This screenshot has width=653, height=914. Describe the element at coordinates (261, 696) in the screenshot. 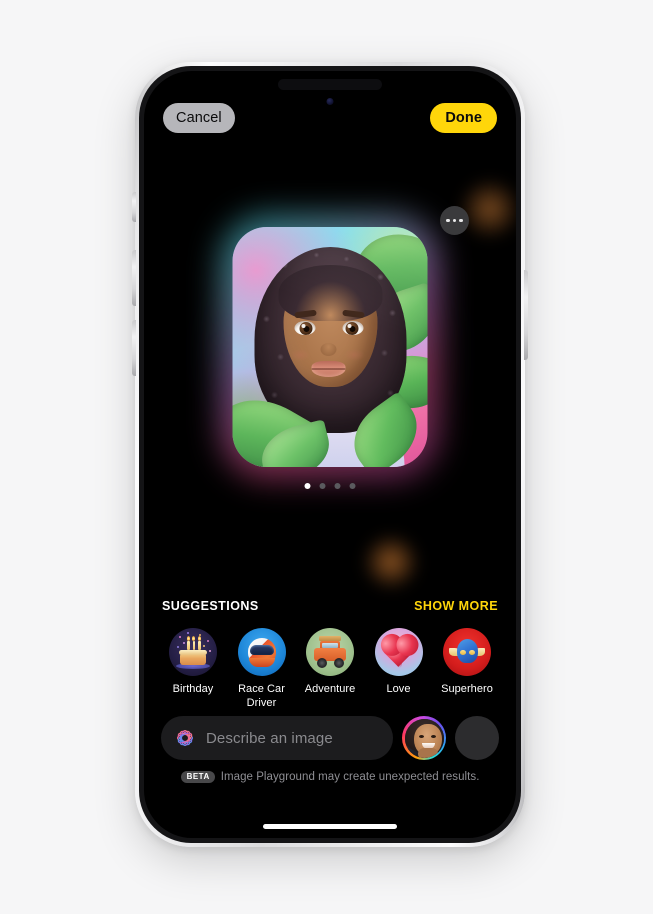

I see `suggestion-label: Race Car Driver` at that location.